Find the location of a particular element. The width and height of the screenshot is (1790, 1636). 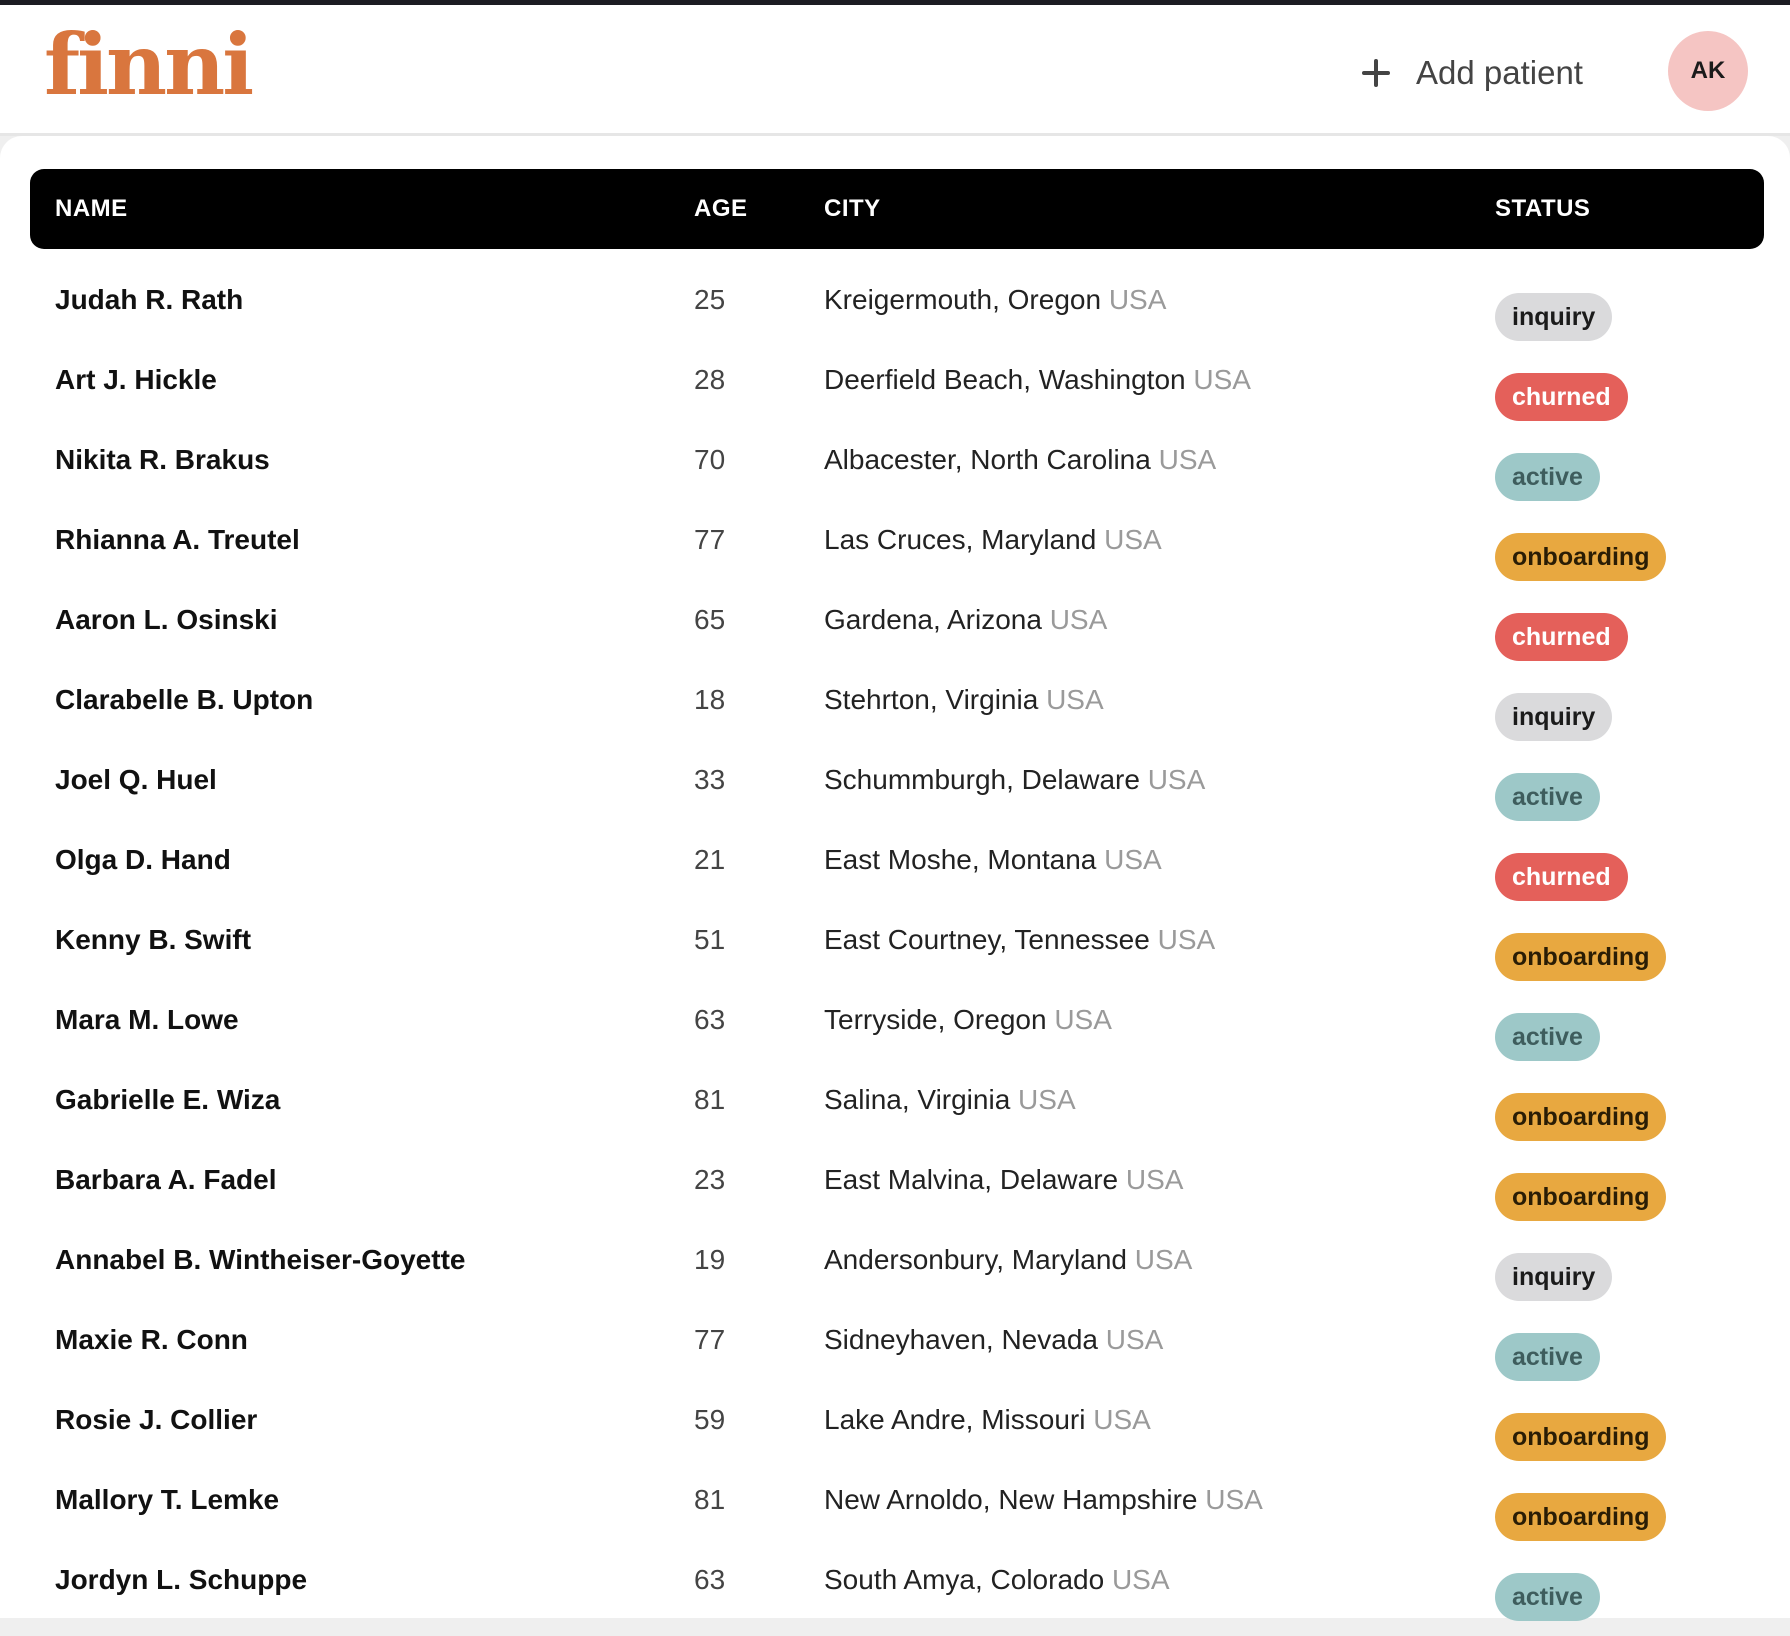

column-header-status: STATUS is located at coordinates (1542, 209).